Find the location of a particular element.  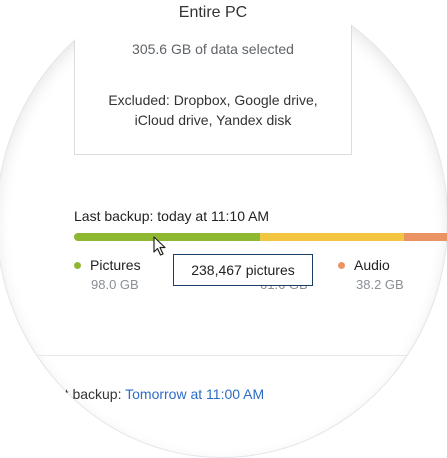

last-backup-status: Last backup: today at 11:10 AM is located at coordinates (172, 216).